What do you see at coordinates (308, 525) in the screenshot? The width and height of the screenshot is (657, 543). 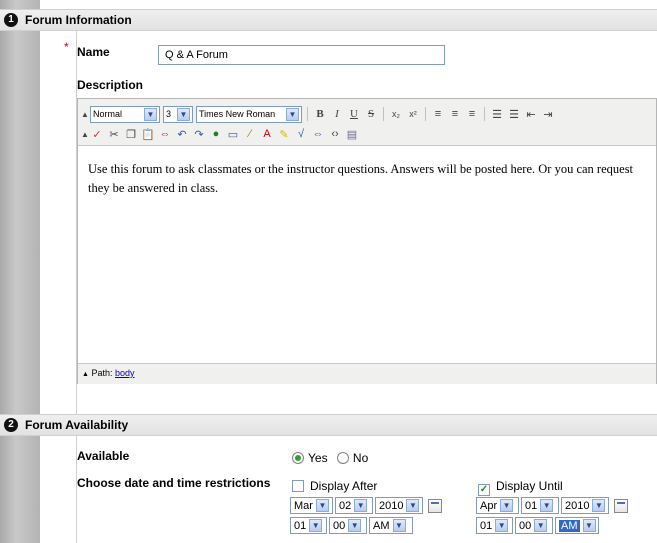 I see `after-hour-select: 01 ▼` at bounding box center [308, 525].